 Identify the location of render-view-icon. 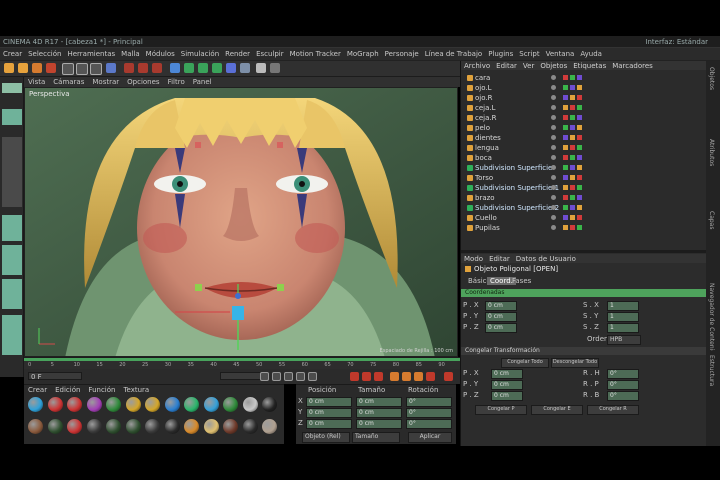
(129, 68).